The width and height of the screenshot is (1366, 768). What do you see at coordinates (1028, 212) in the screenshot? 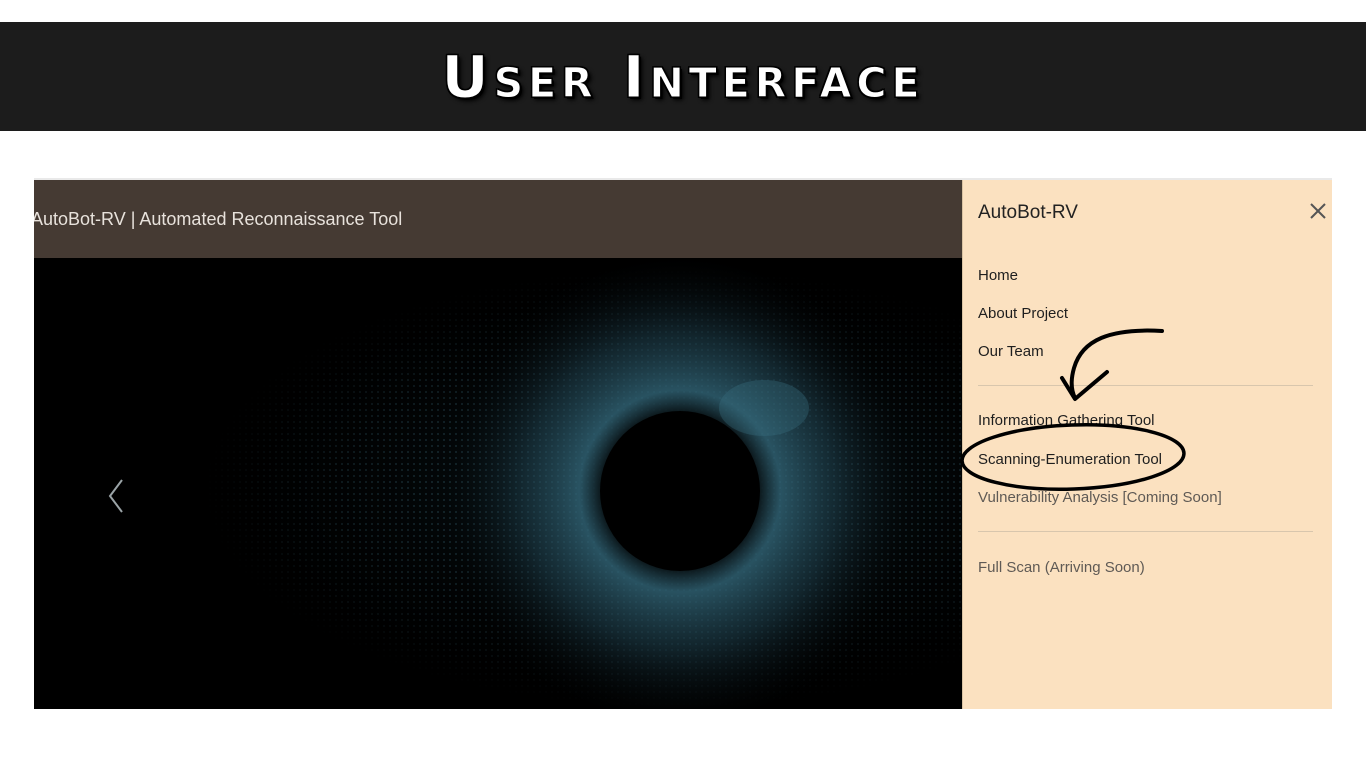
I see `sidebar-brand: AutoBot-RV` at bounding box center [1028, 212].